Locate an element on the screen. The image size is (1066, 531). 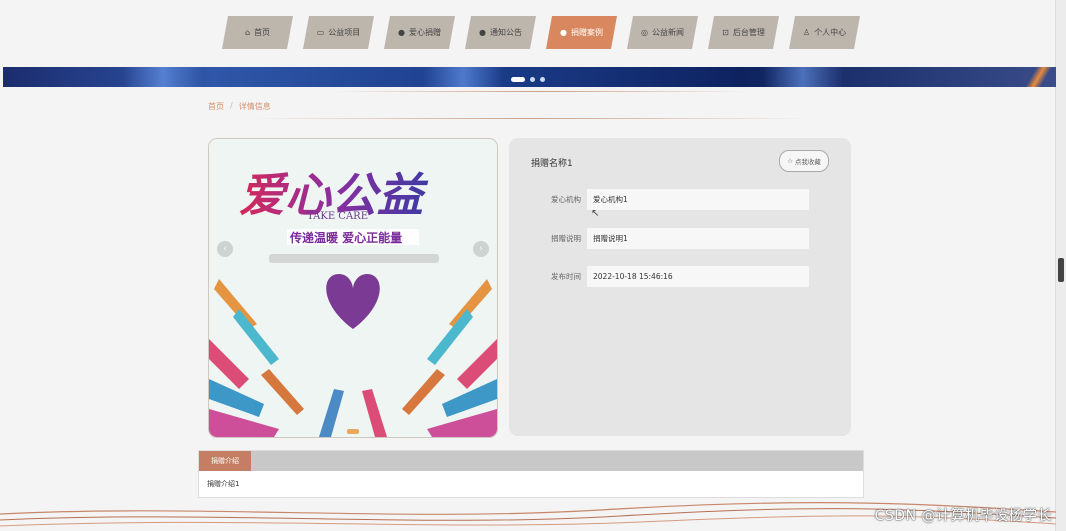
nav-item-label: 爱心捐赠 is located at coordinates (424, 32).